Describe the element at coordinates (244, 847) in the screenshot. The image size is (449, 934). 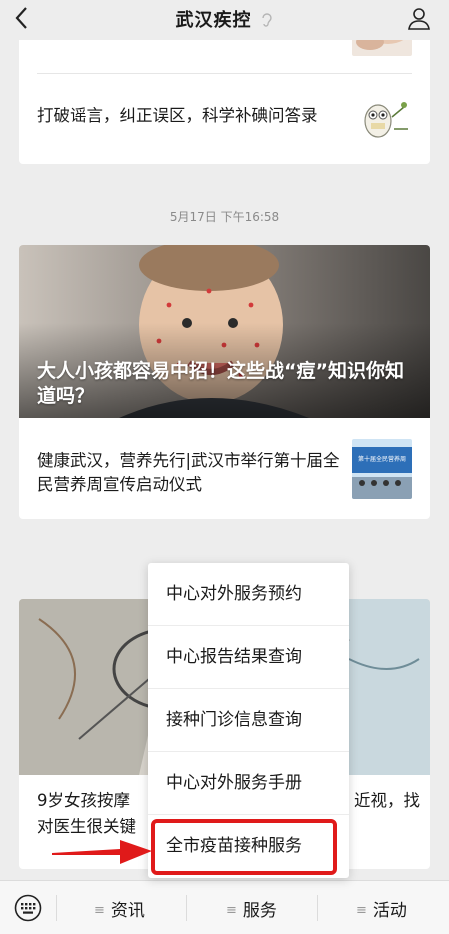
I see `highlight-box` at that location.